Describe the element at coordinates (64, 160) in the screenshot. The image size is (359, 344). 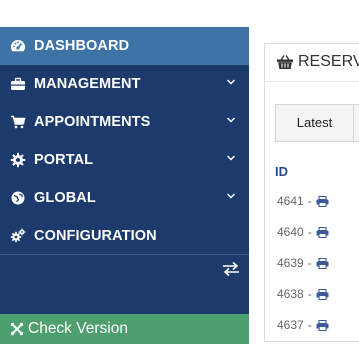
I see `sidebar-item-label: PORTAL` at that location.